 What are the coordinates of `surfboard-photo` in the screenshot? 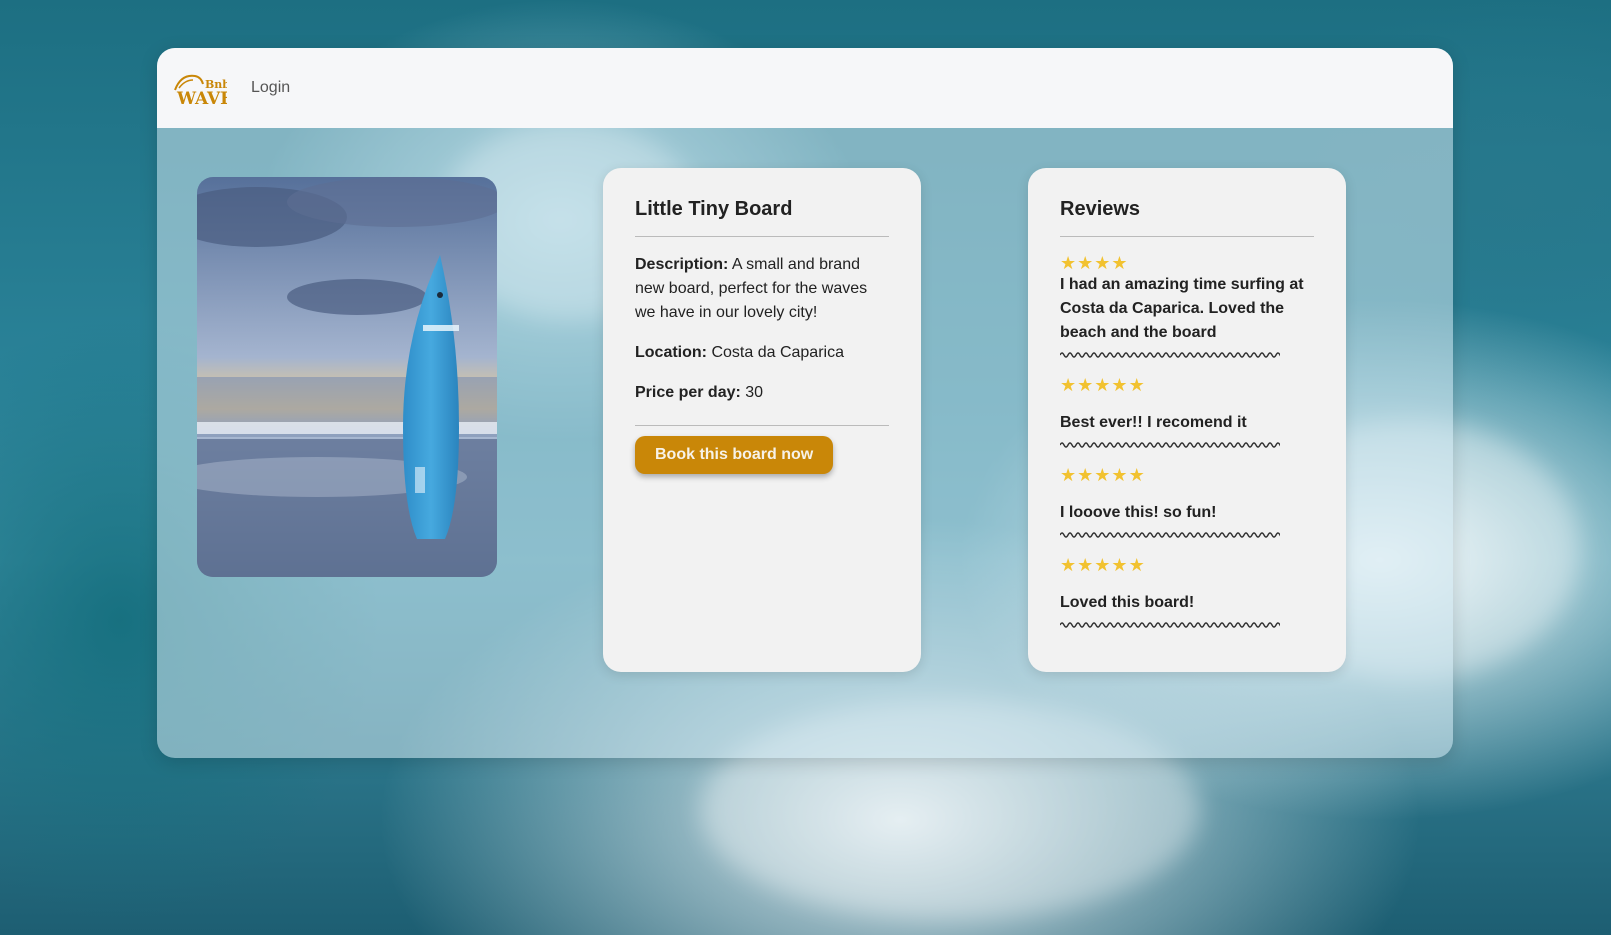 It's located at (347, 377).